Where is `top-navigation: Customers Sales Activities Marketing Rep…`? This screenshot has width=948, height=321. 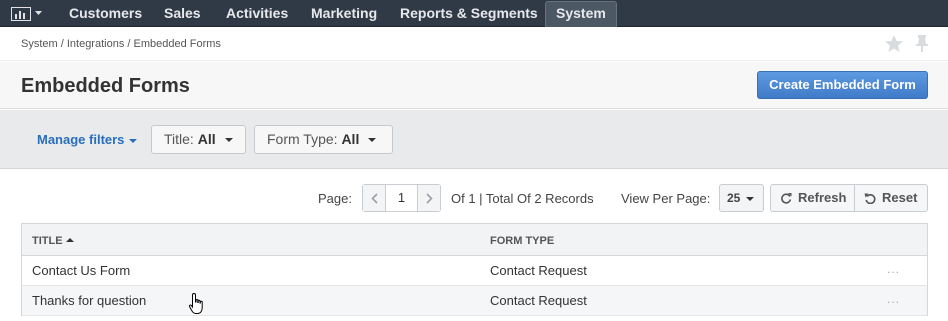 top-navigation: Customers Sales Activities Marketing Rep… is located at coordinates (474, 13).